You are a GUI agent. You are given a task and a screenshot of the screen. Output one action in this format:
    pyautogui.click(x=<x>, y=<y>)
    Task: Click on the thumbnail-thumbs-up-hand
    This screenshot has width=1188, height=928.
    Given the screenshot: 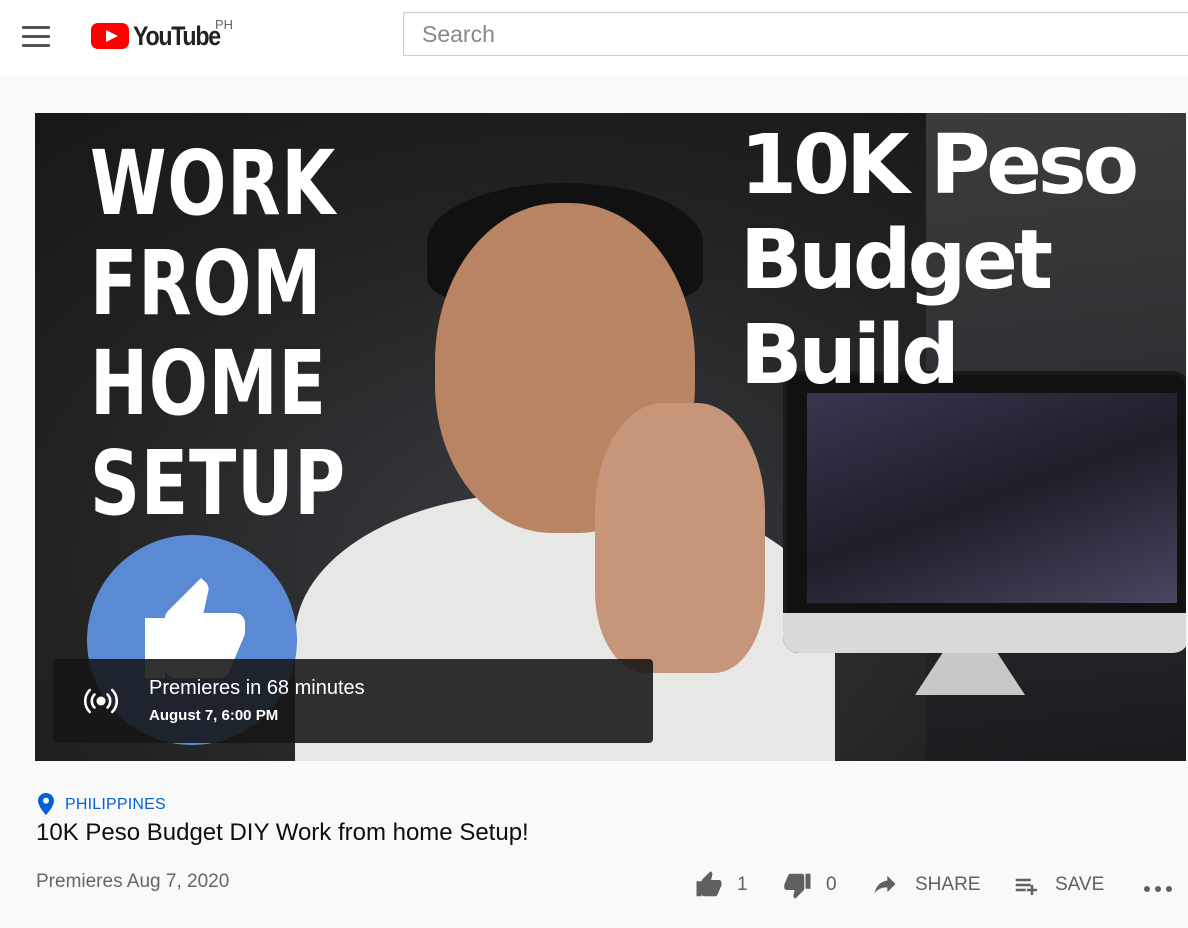 What is the action you would take?
    pyautogui.click(x=680, y=538)
    